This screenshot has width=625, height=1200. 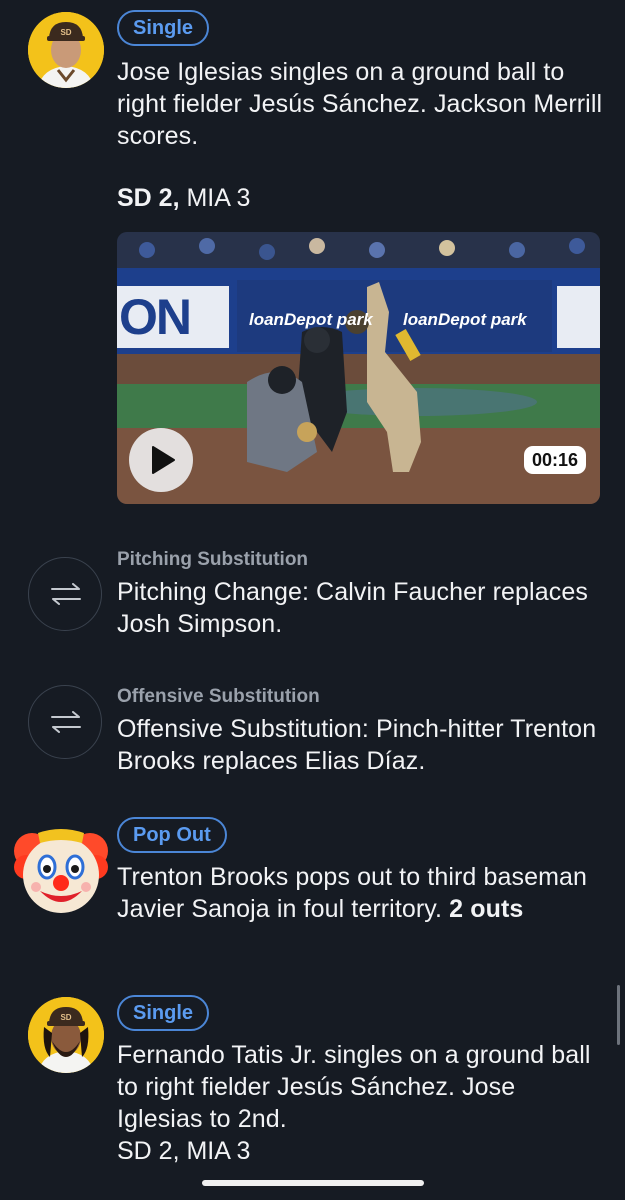 What do you see at coordinates (486, 909) in the screenshot?
I see `outs-count: 2 outs` at bounding box center [486, 909].